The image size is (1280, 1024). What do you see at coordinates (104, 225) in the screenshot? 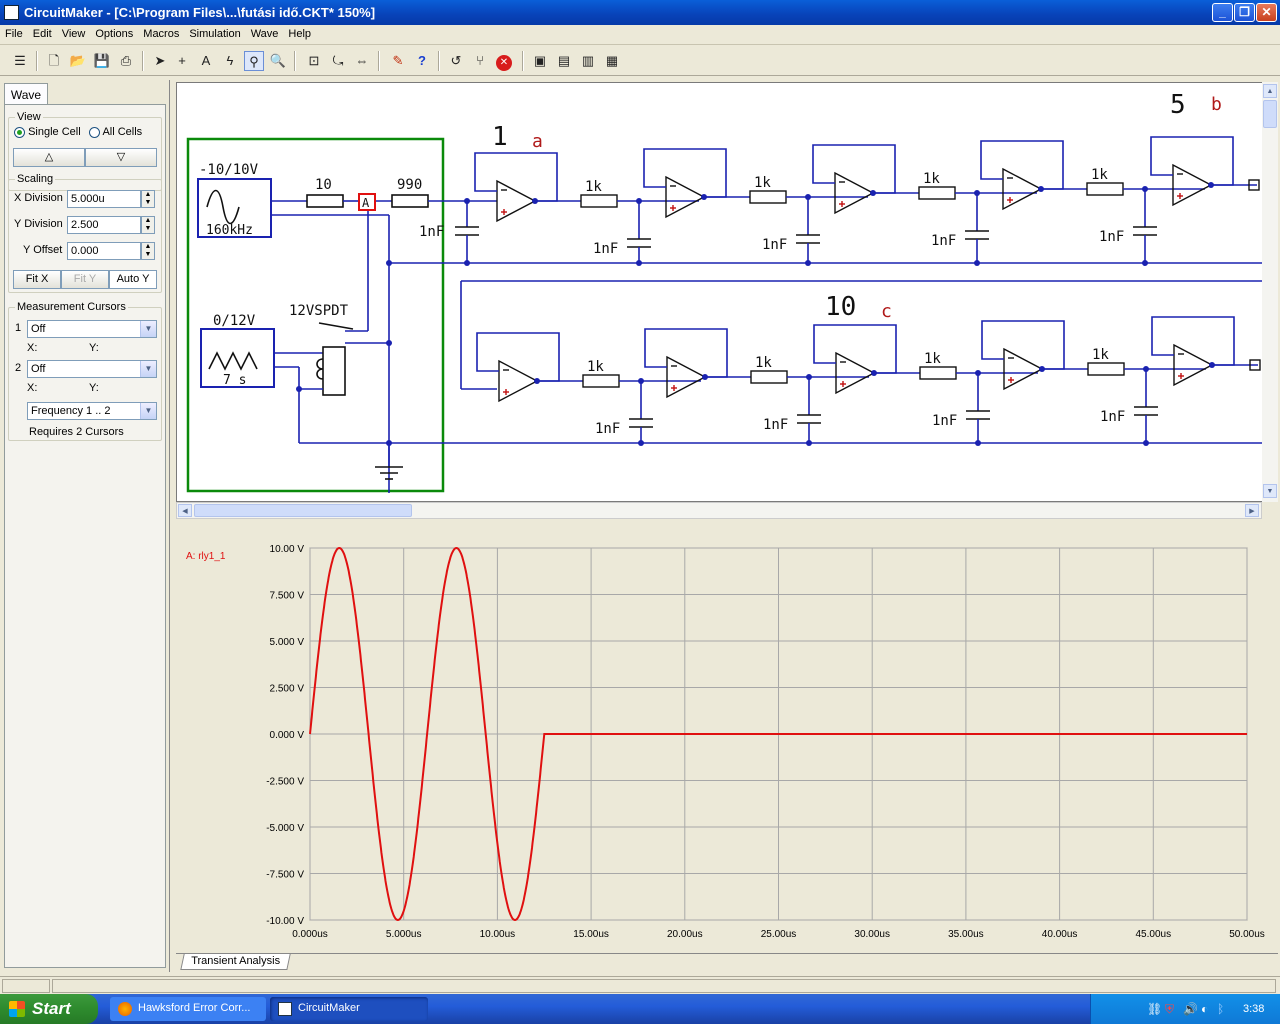
I see `y-division-field: 2.500` at bounding box center [104, 225].